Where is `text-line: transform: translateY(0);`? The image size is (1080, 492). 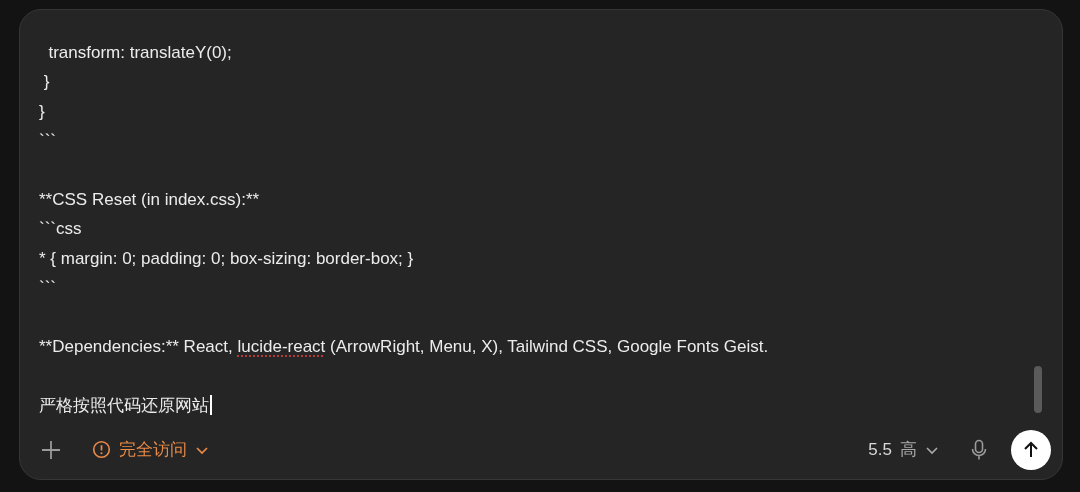
text-line: transform: translateY(0); is located at coordinates (140, 53).